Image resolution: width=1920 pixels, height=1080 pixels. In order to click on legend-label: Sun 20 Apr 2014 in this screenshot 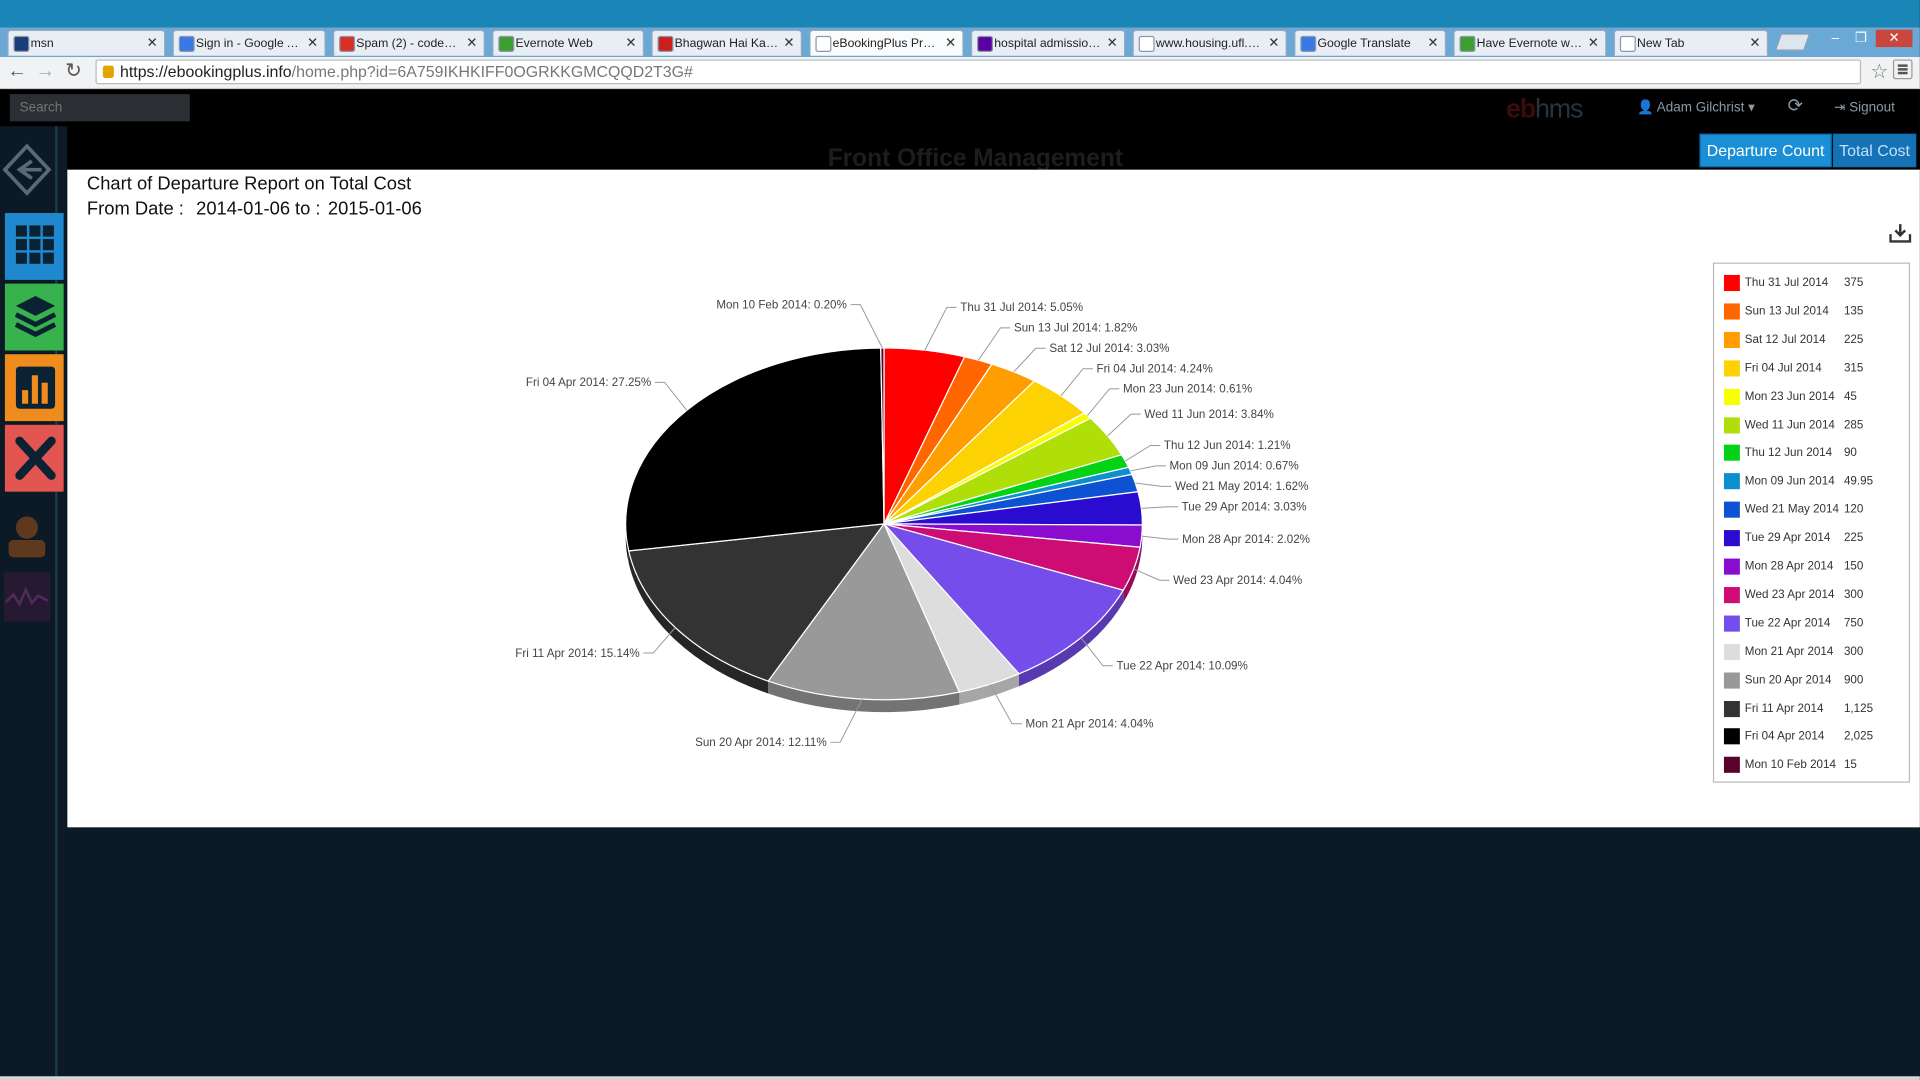, I will do `click(1788, 680)`.